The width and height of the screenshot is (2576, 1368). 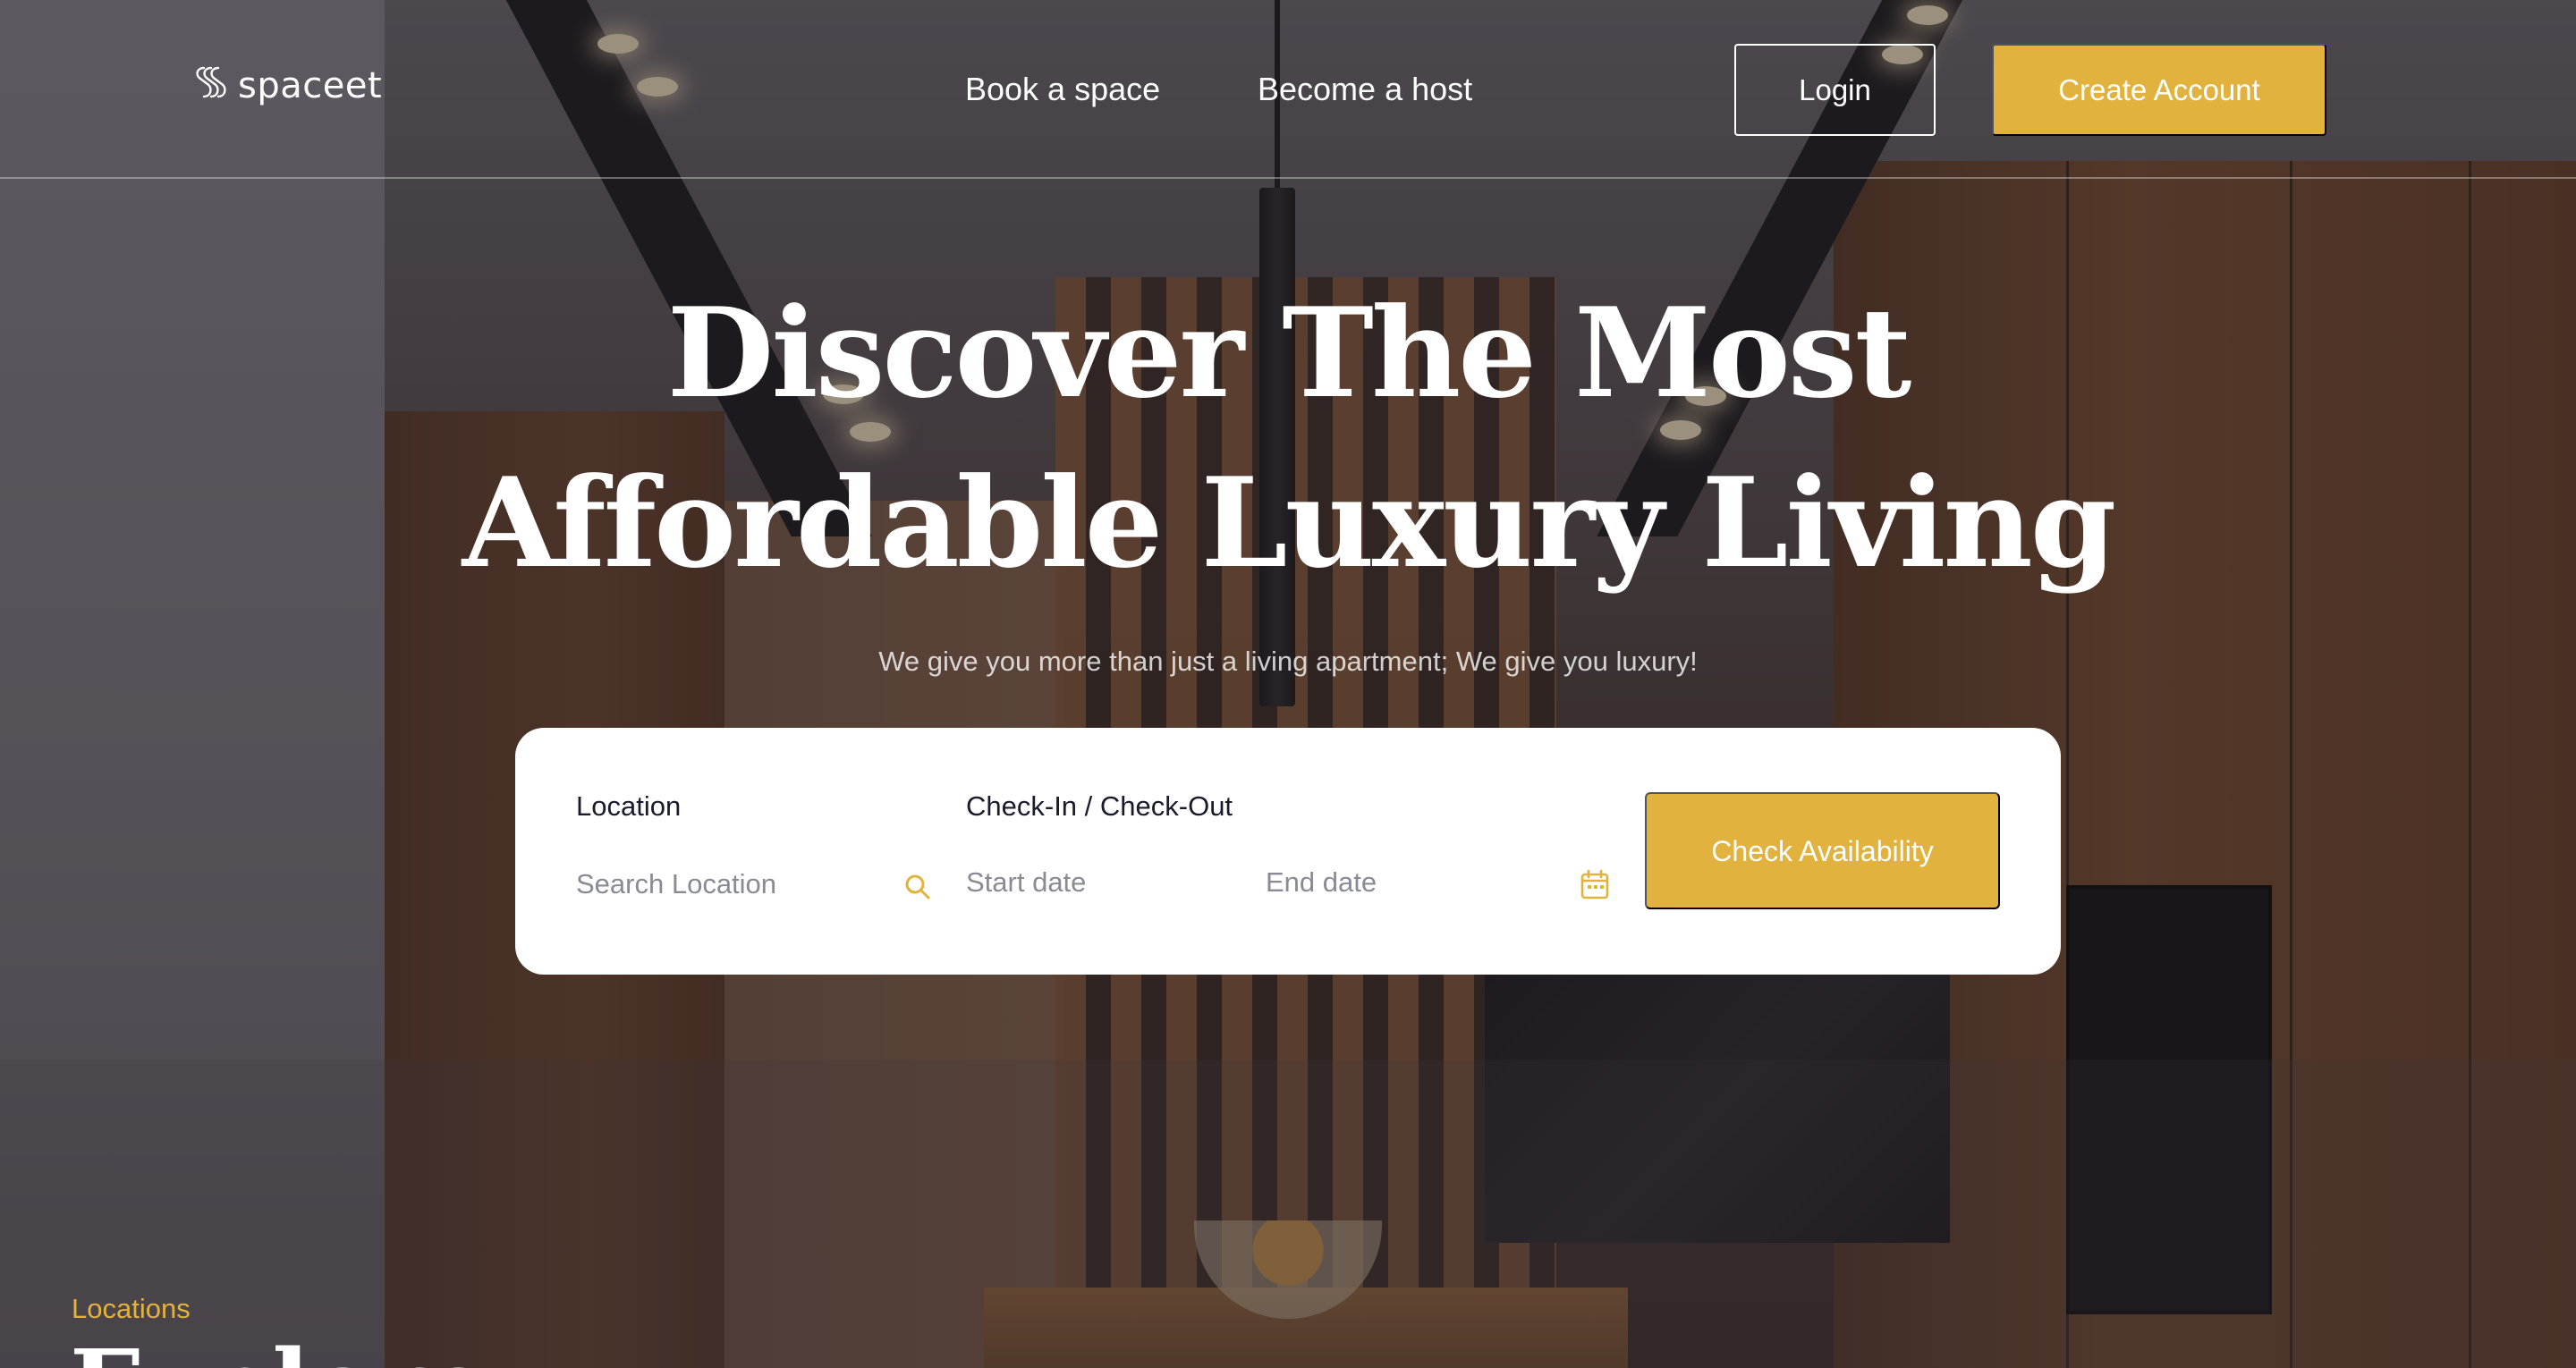 What do you see at coordinates (918, 887) in the screenshot?
I see `search-icon` at bounding box center [918, 887].